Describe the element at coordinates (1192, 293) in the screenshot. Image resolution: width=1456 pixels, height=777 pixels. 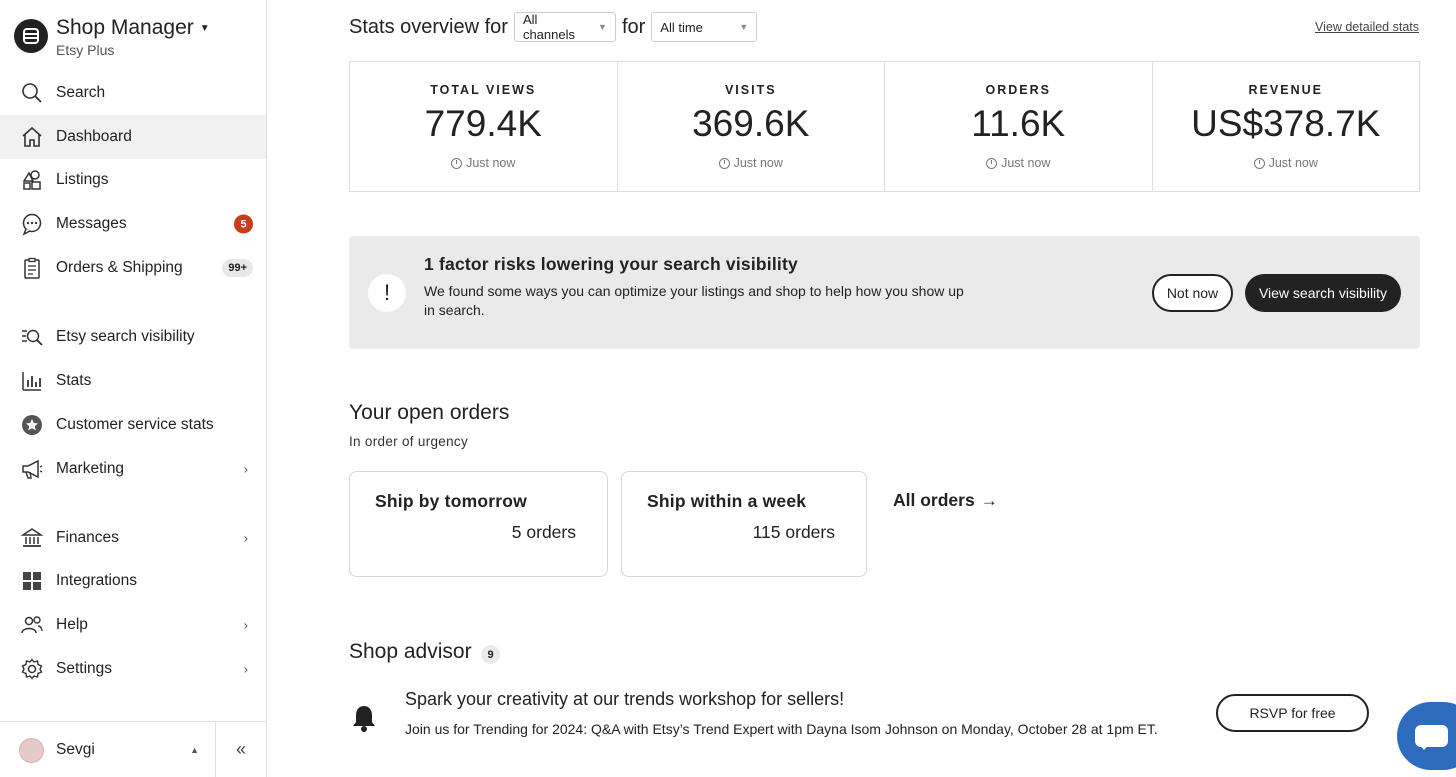
I see `not-now-button: Not now` at that location.